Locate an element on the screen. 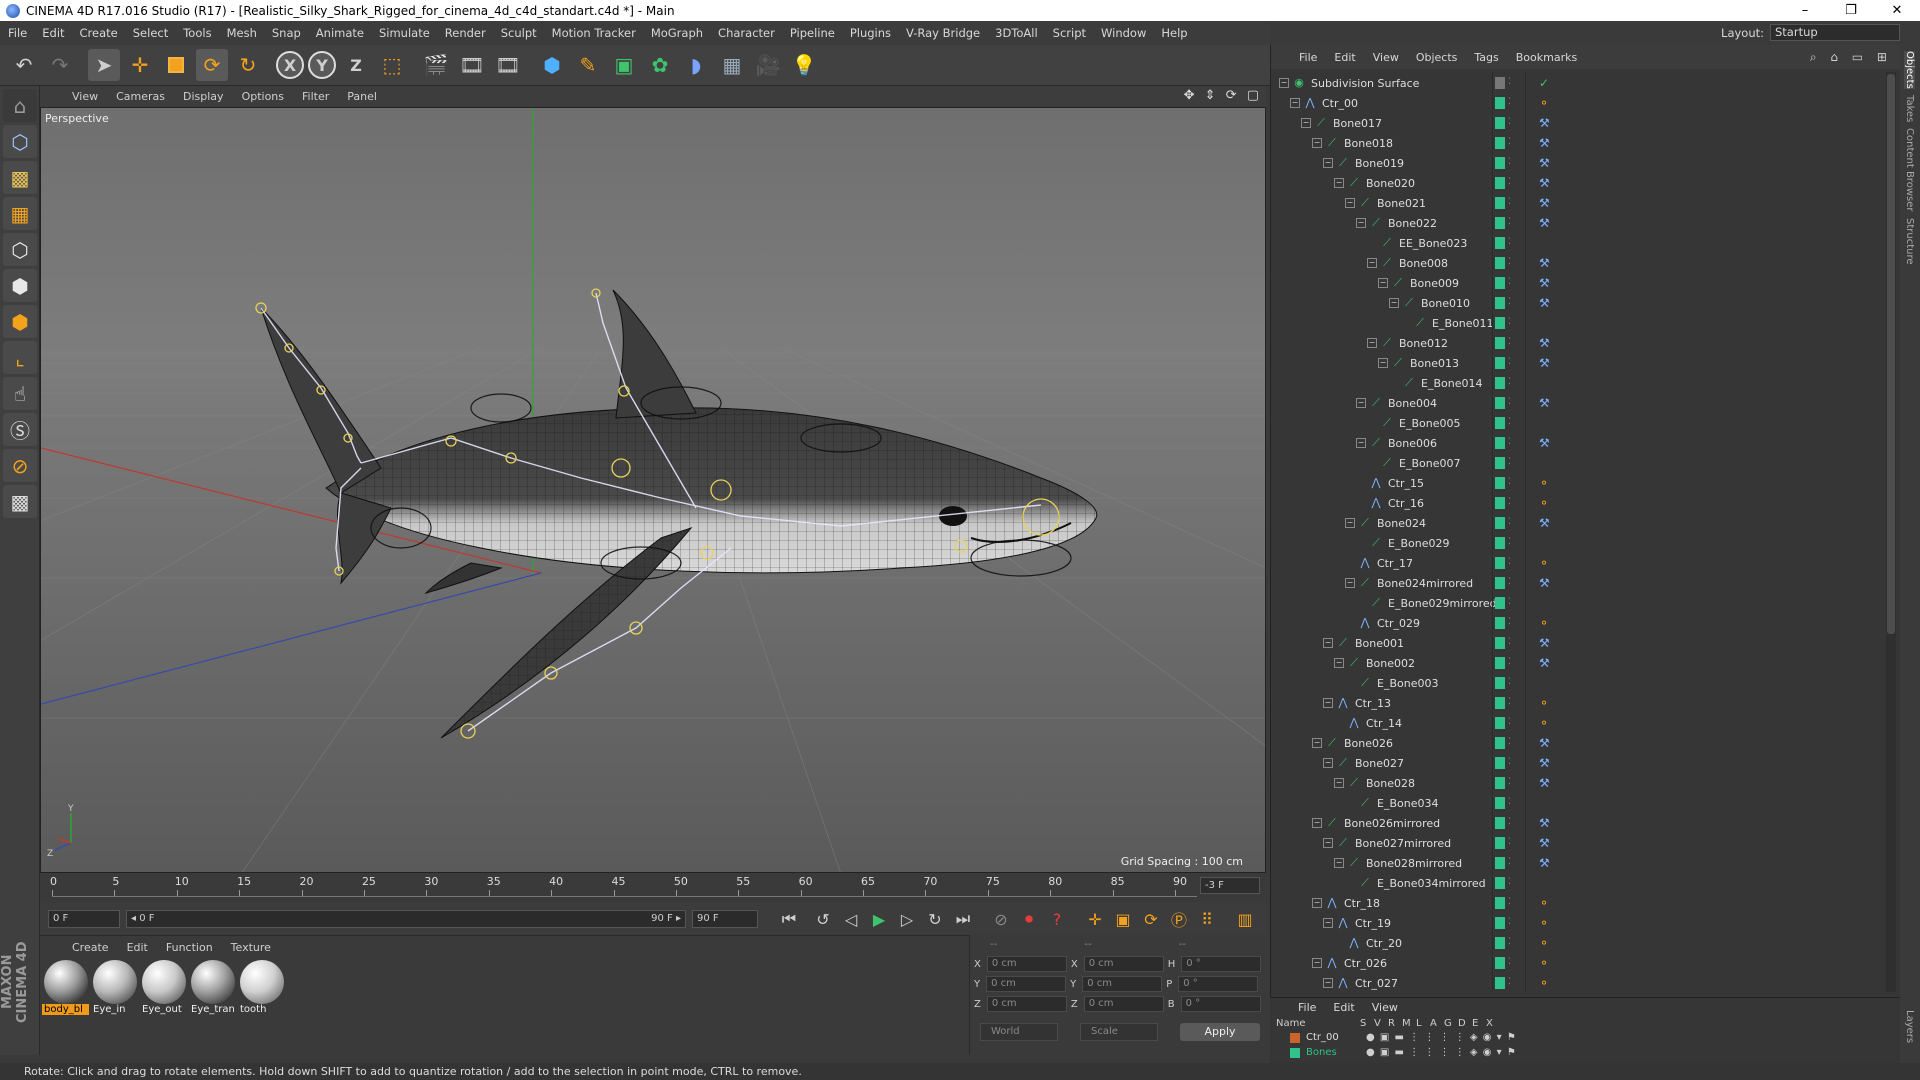 The height and width of the screenshot is (1080, 1920). object-menu-view: View is located at coordinates (1386, 57).